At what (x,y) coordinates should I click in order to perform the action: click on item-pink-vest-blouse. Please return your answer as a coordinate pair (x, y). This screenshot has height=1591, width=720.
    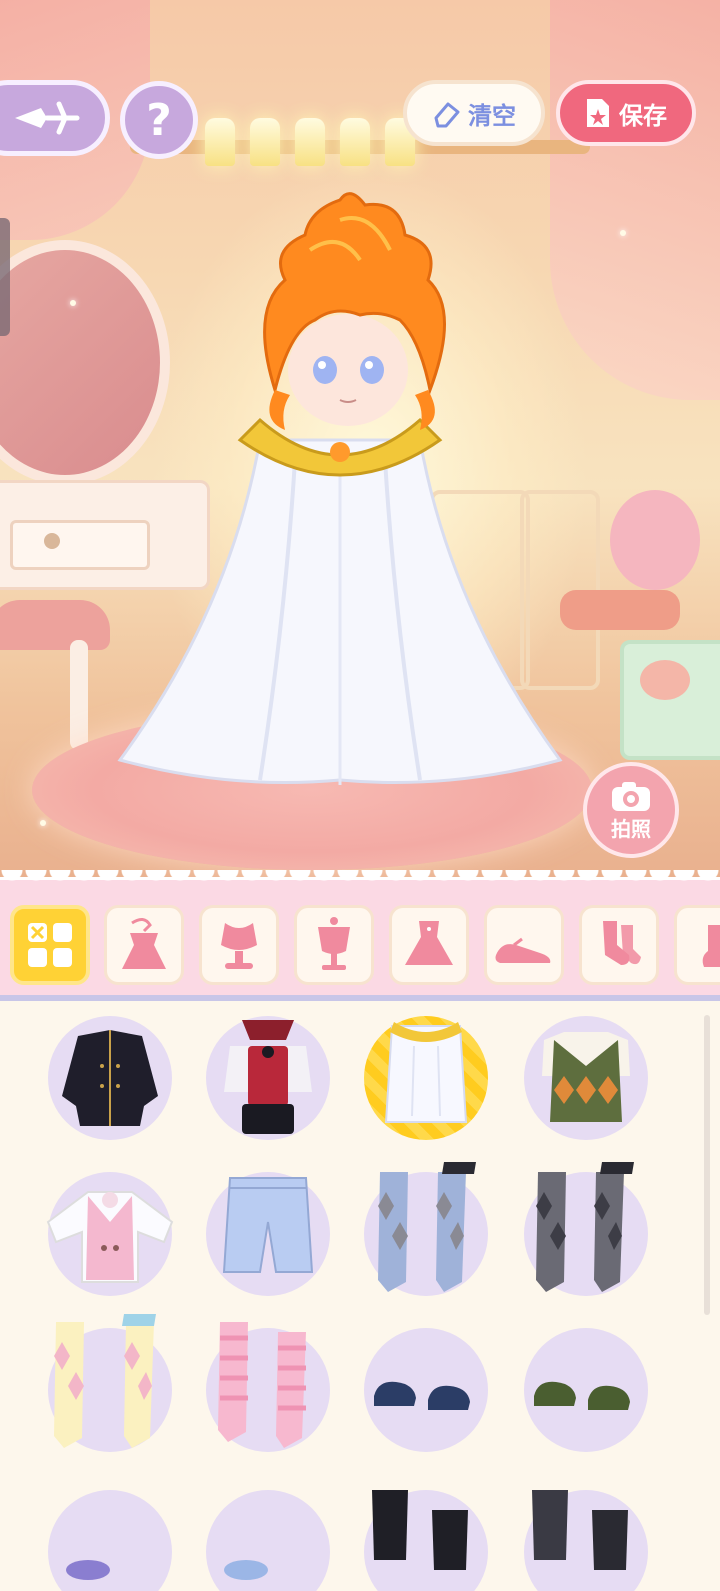
    Looking at the image, I should click on (110, 1234).